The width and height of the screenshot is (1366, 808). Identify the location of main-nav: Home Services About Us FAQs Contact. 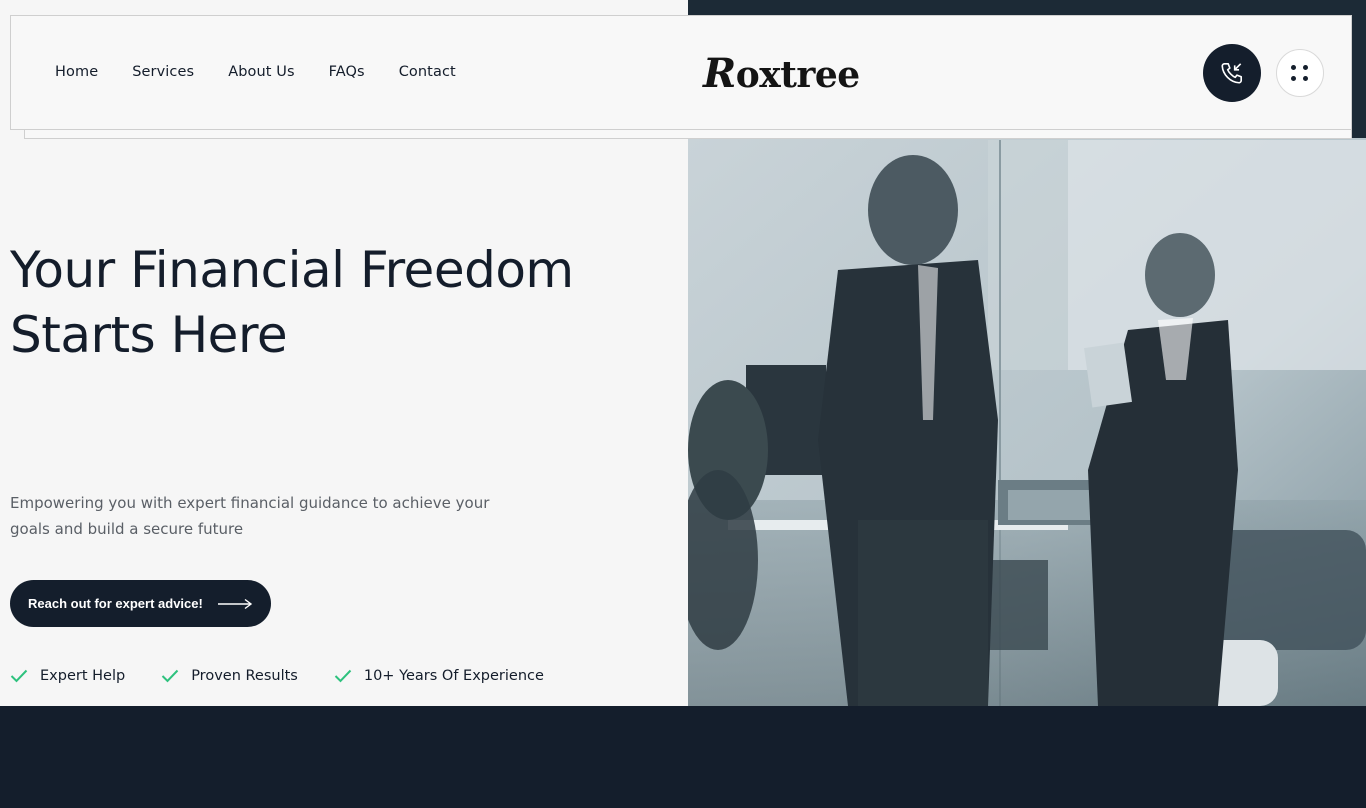
(255, 72).